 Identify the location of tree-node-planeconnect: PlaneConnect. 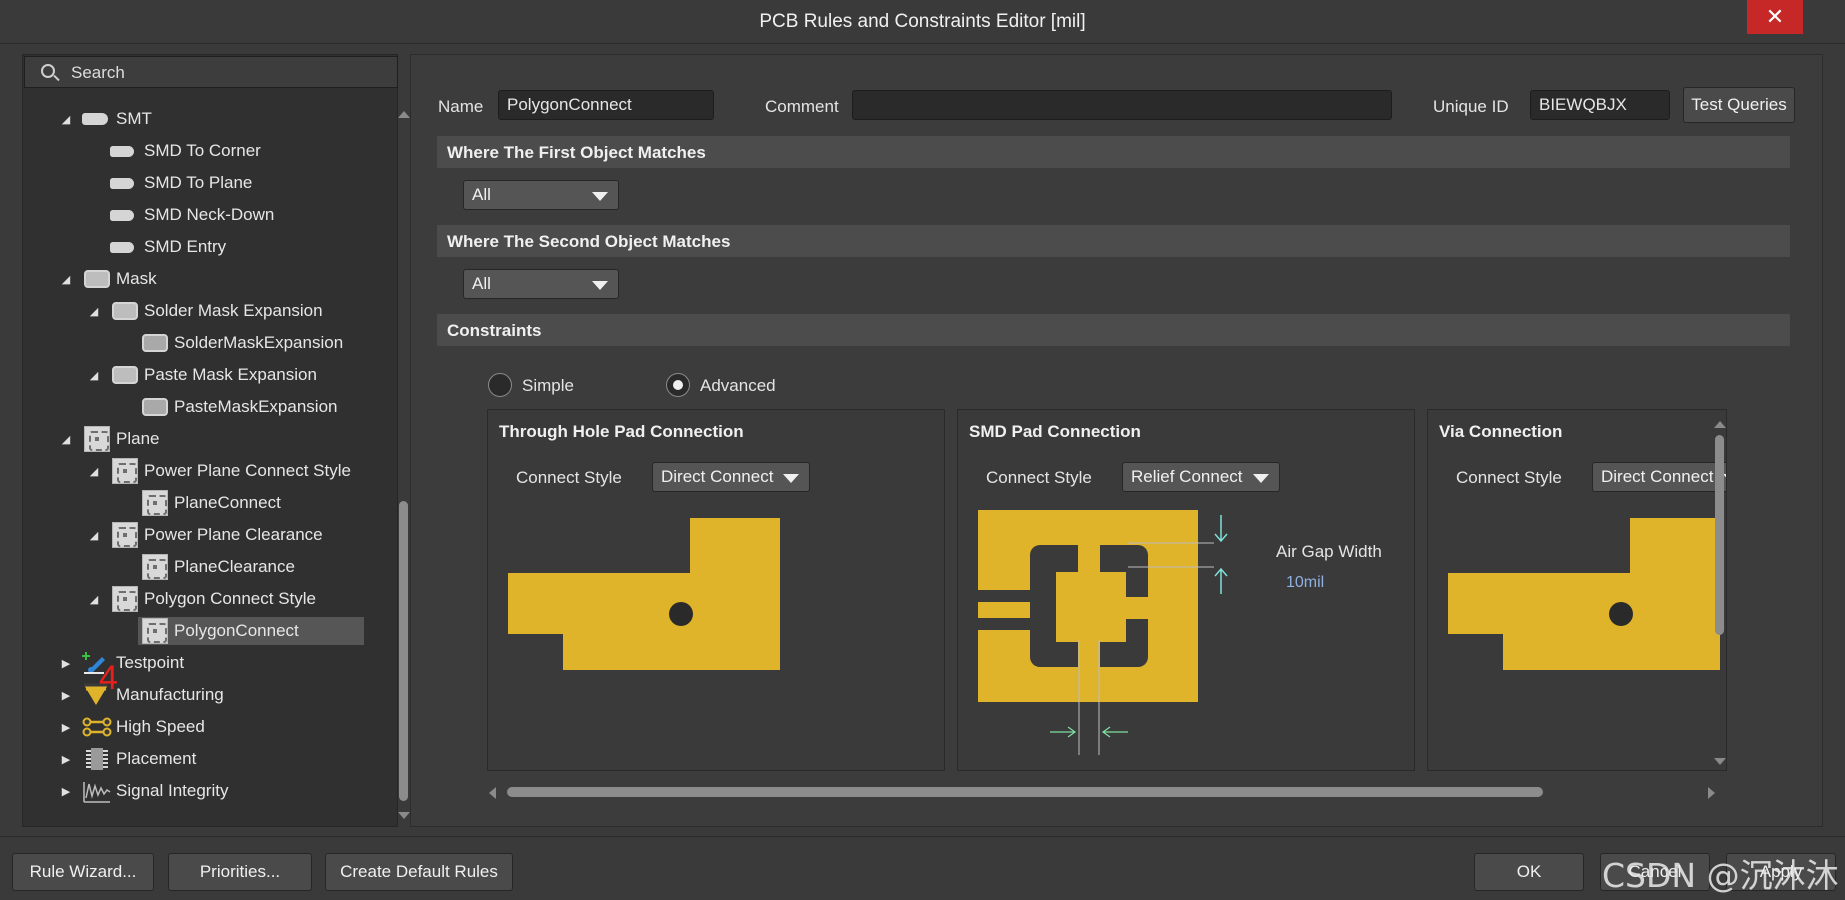
(199, 503).